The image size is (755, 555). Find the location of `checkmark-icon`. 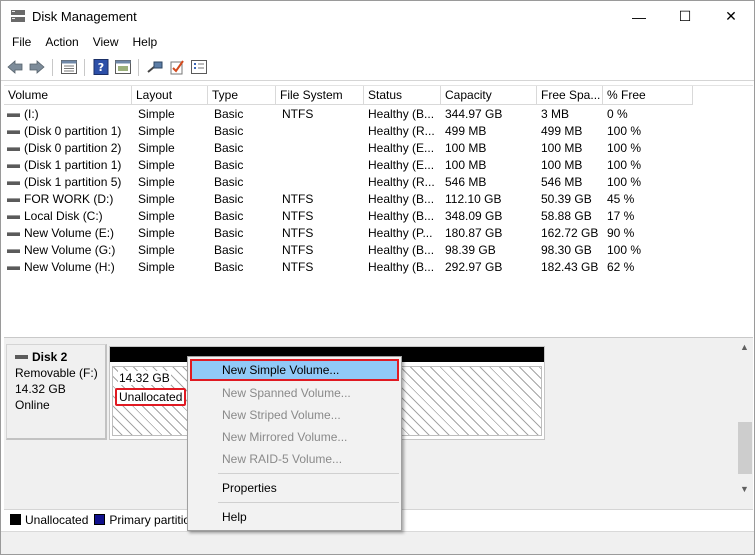

checkmark-icon is located at coordinates (177, 67).